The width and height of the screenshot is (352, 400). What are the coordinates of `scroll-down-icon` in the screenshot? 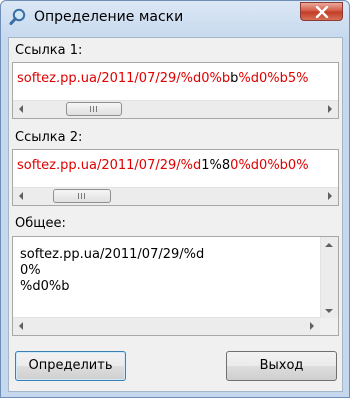 It's located at (329, 311).